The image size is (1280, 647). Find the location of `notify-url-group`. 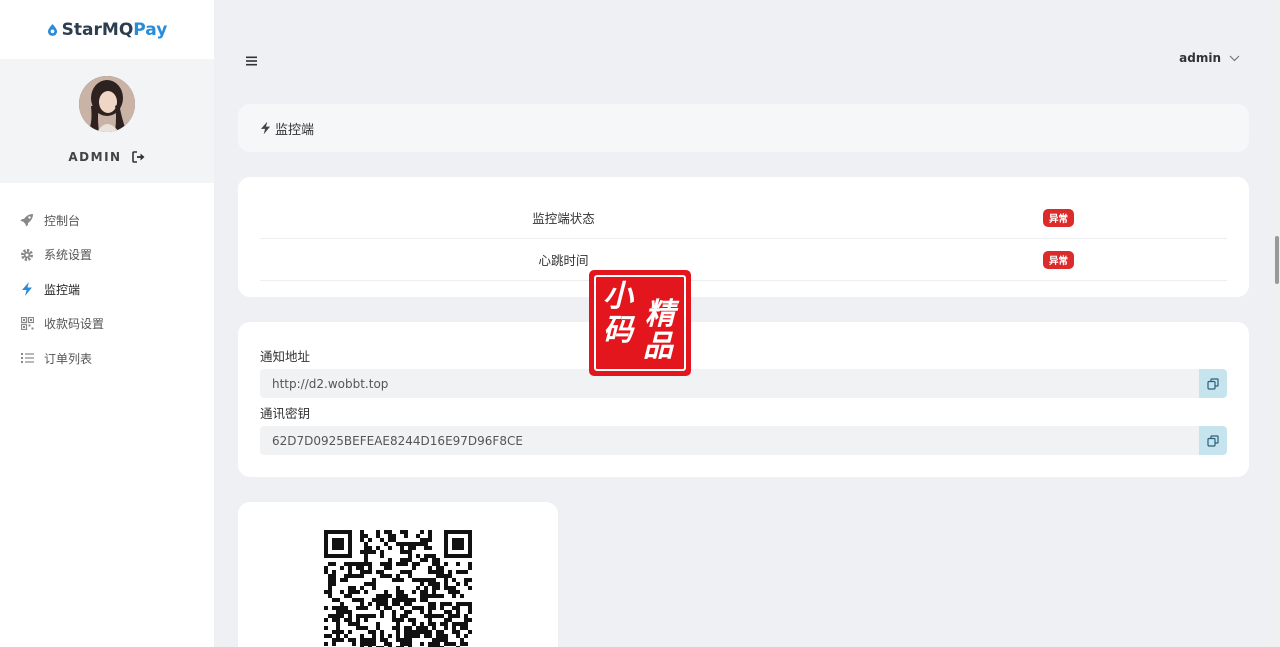

notify-url-group is located at coordinates (743, 383).